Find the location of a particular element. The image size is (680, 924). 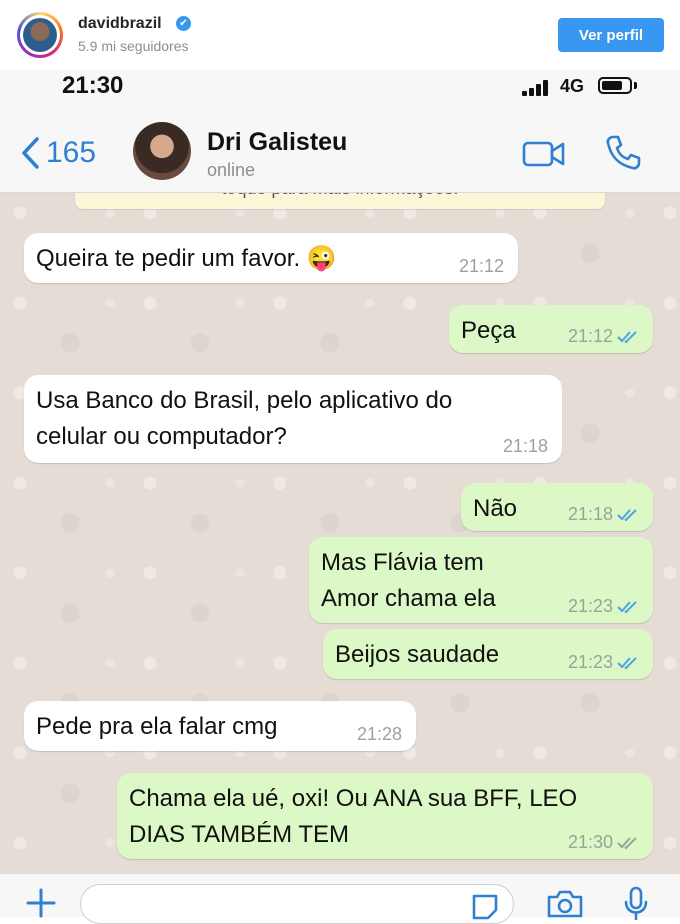

outgoing-message: Mas Flávia tem Amor chama ela 21:23 is located at coordinates (481, 580).